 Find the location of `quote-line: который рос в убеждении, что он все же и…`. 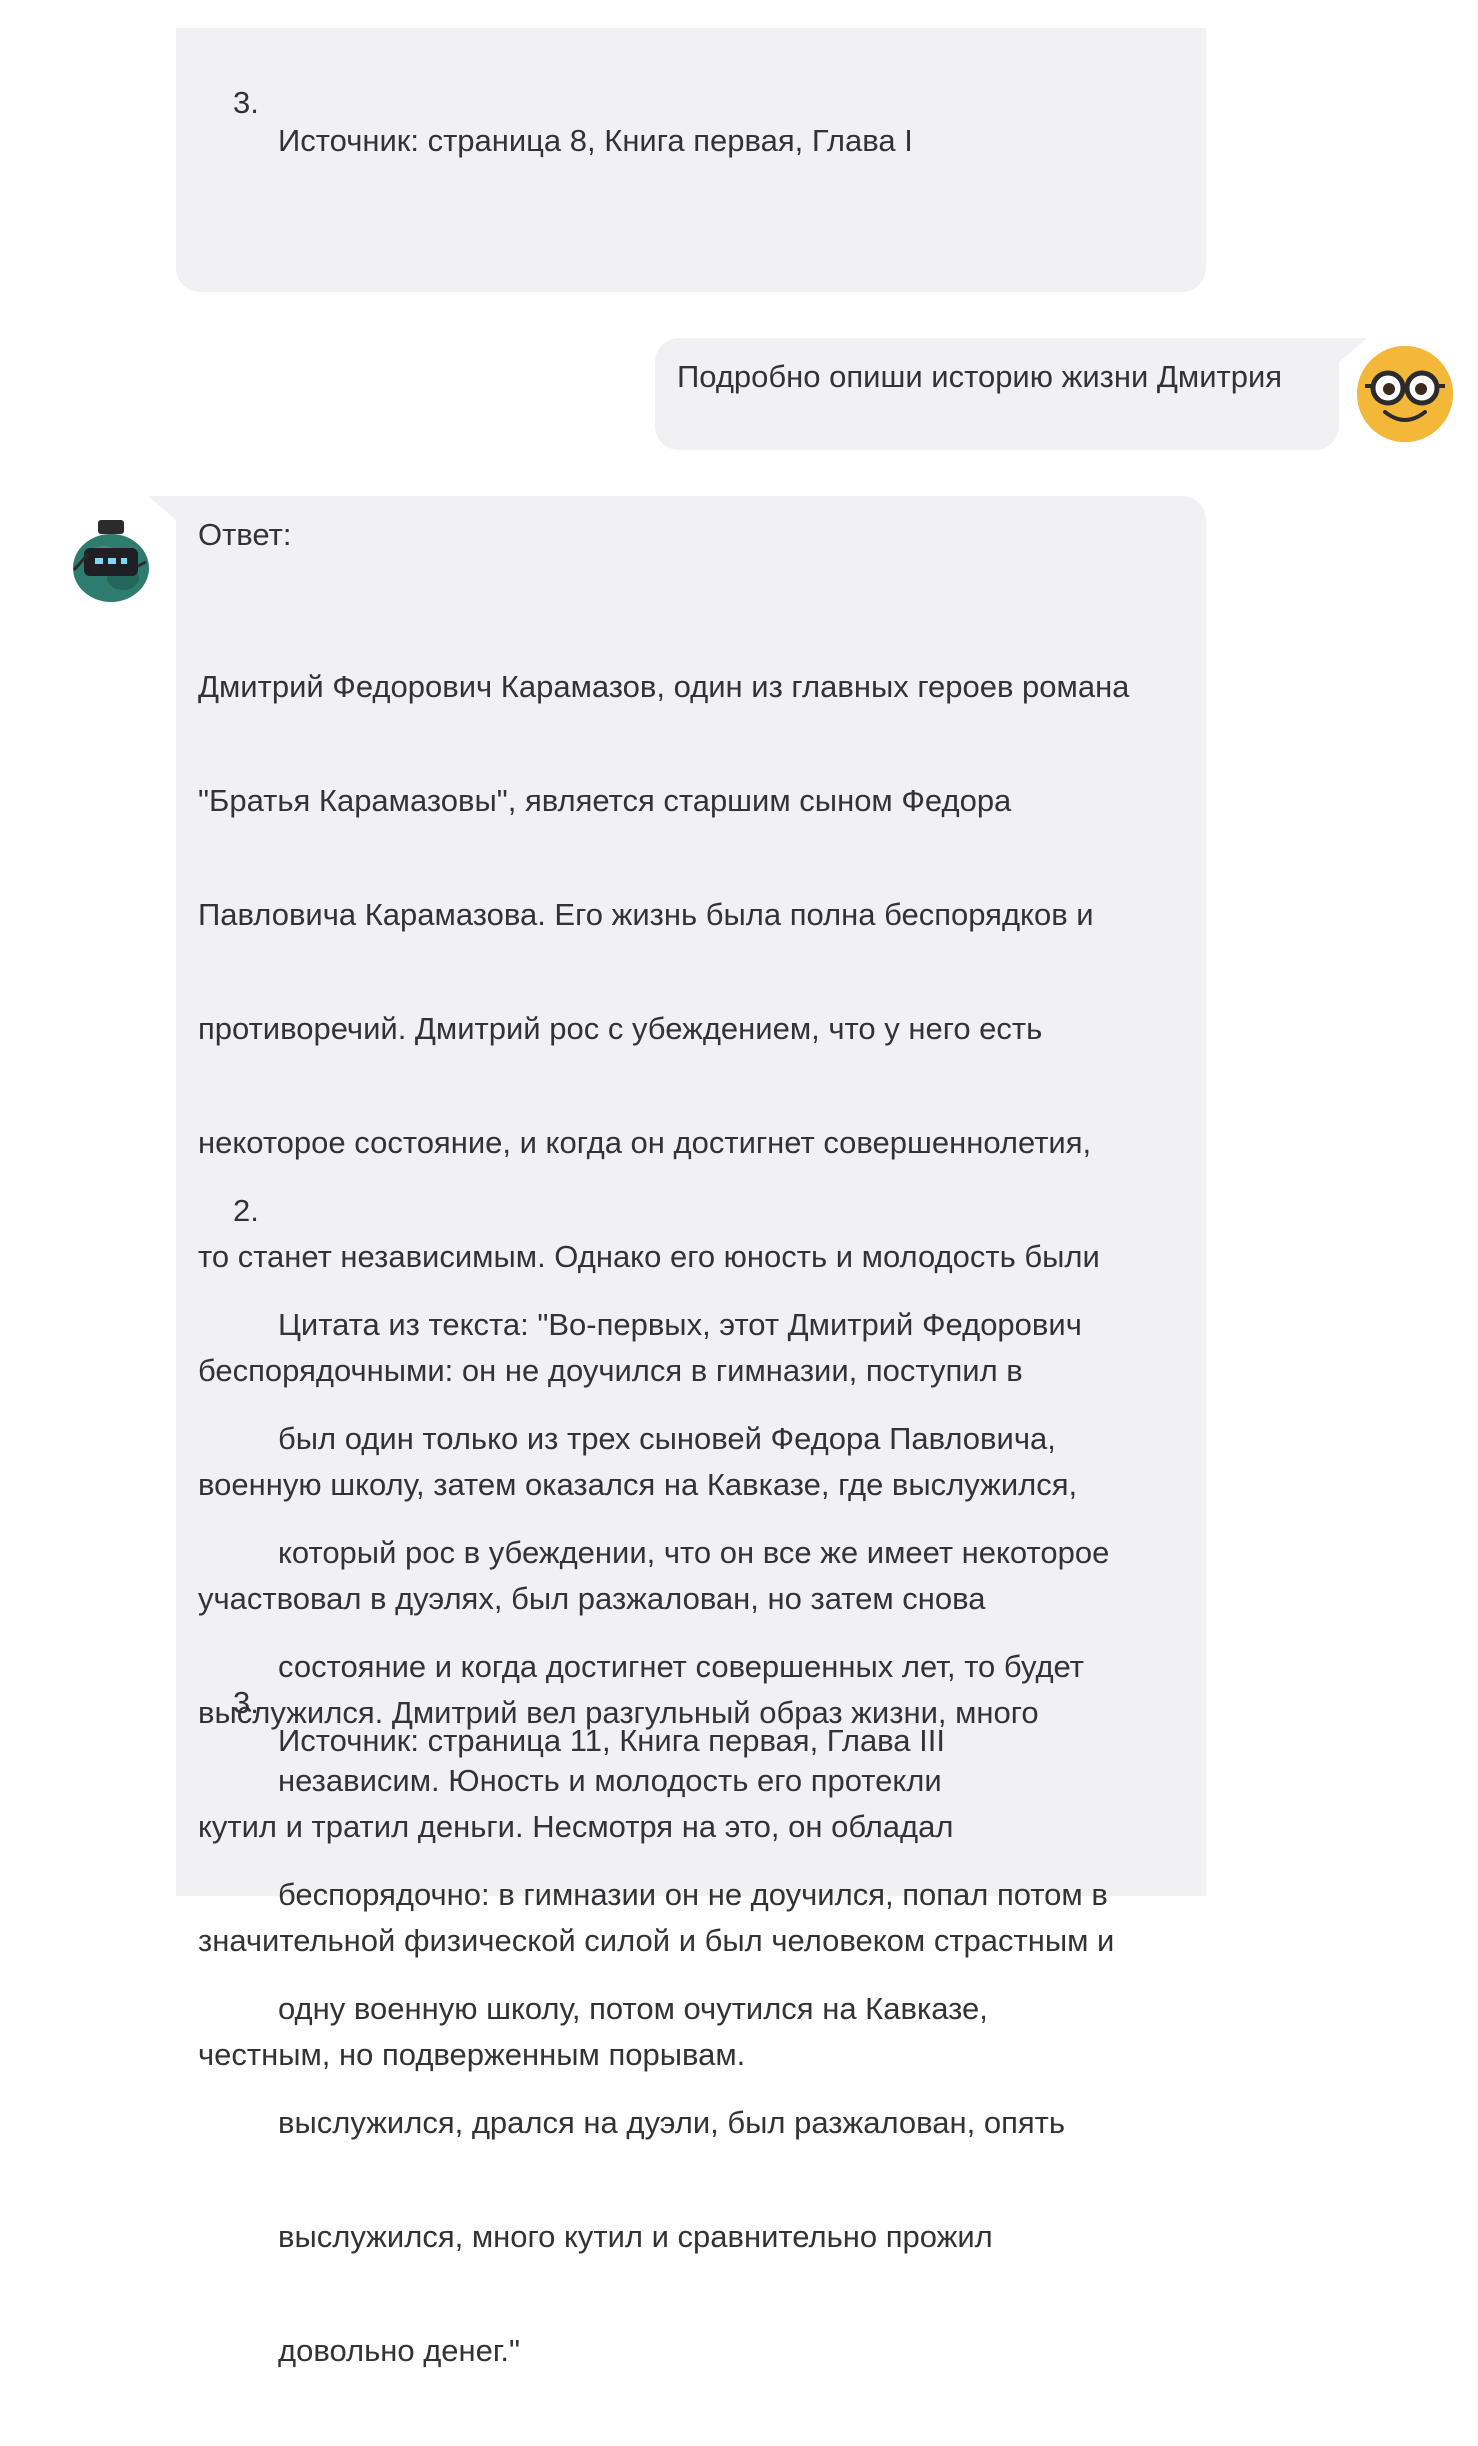

quote-line: который рос в убеждении, что он все же и… is located at coordinates (694, 1552).